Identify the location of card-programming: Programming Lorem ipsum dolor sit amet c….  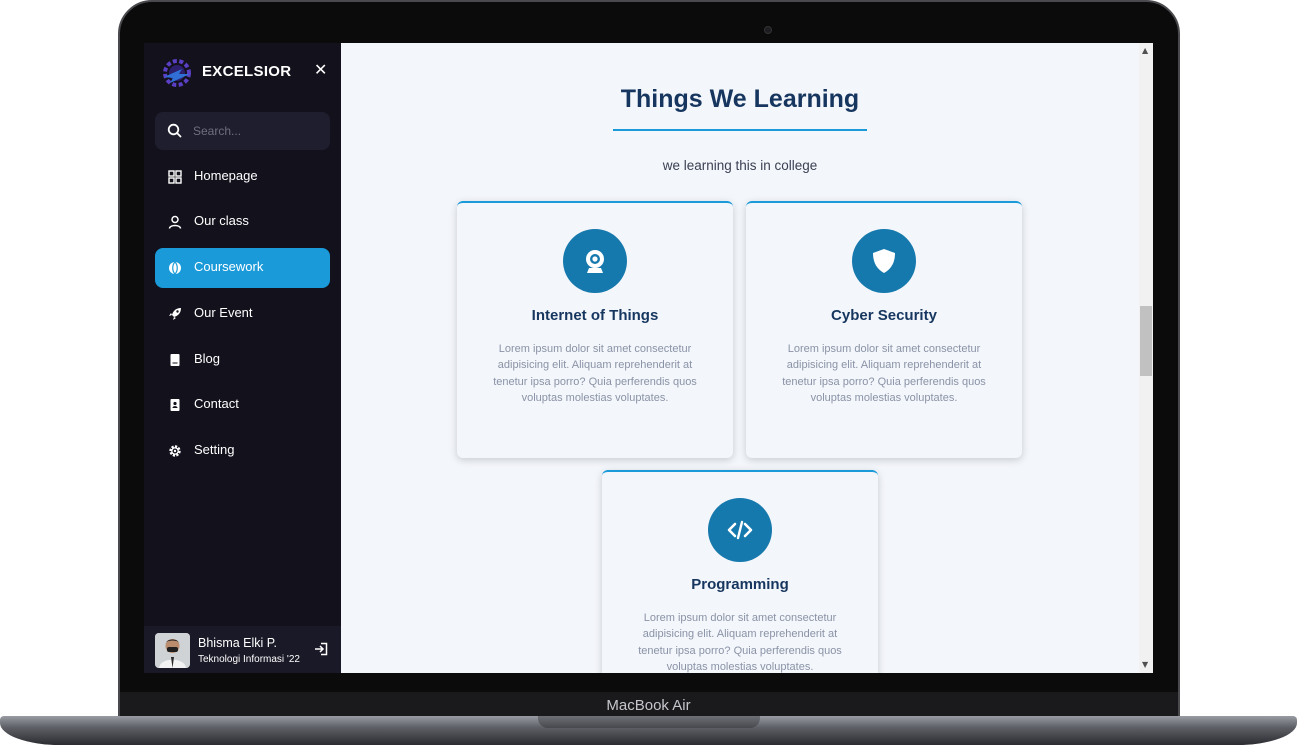
(740, 571).